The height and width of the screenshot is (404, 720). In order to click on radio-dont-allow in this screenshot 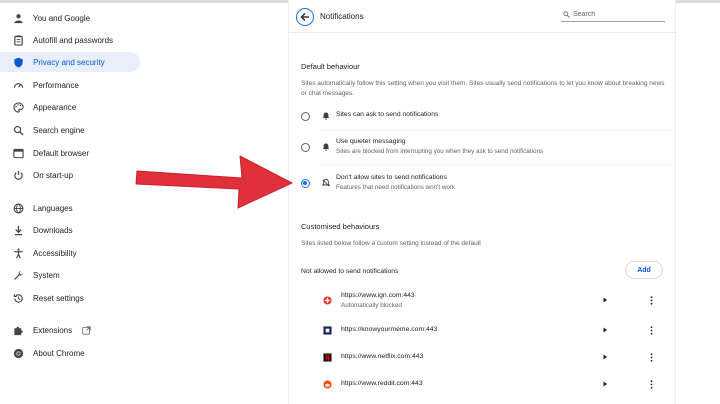, I will do `click(305, 183)`.